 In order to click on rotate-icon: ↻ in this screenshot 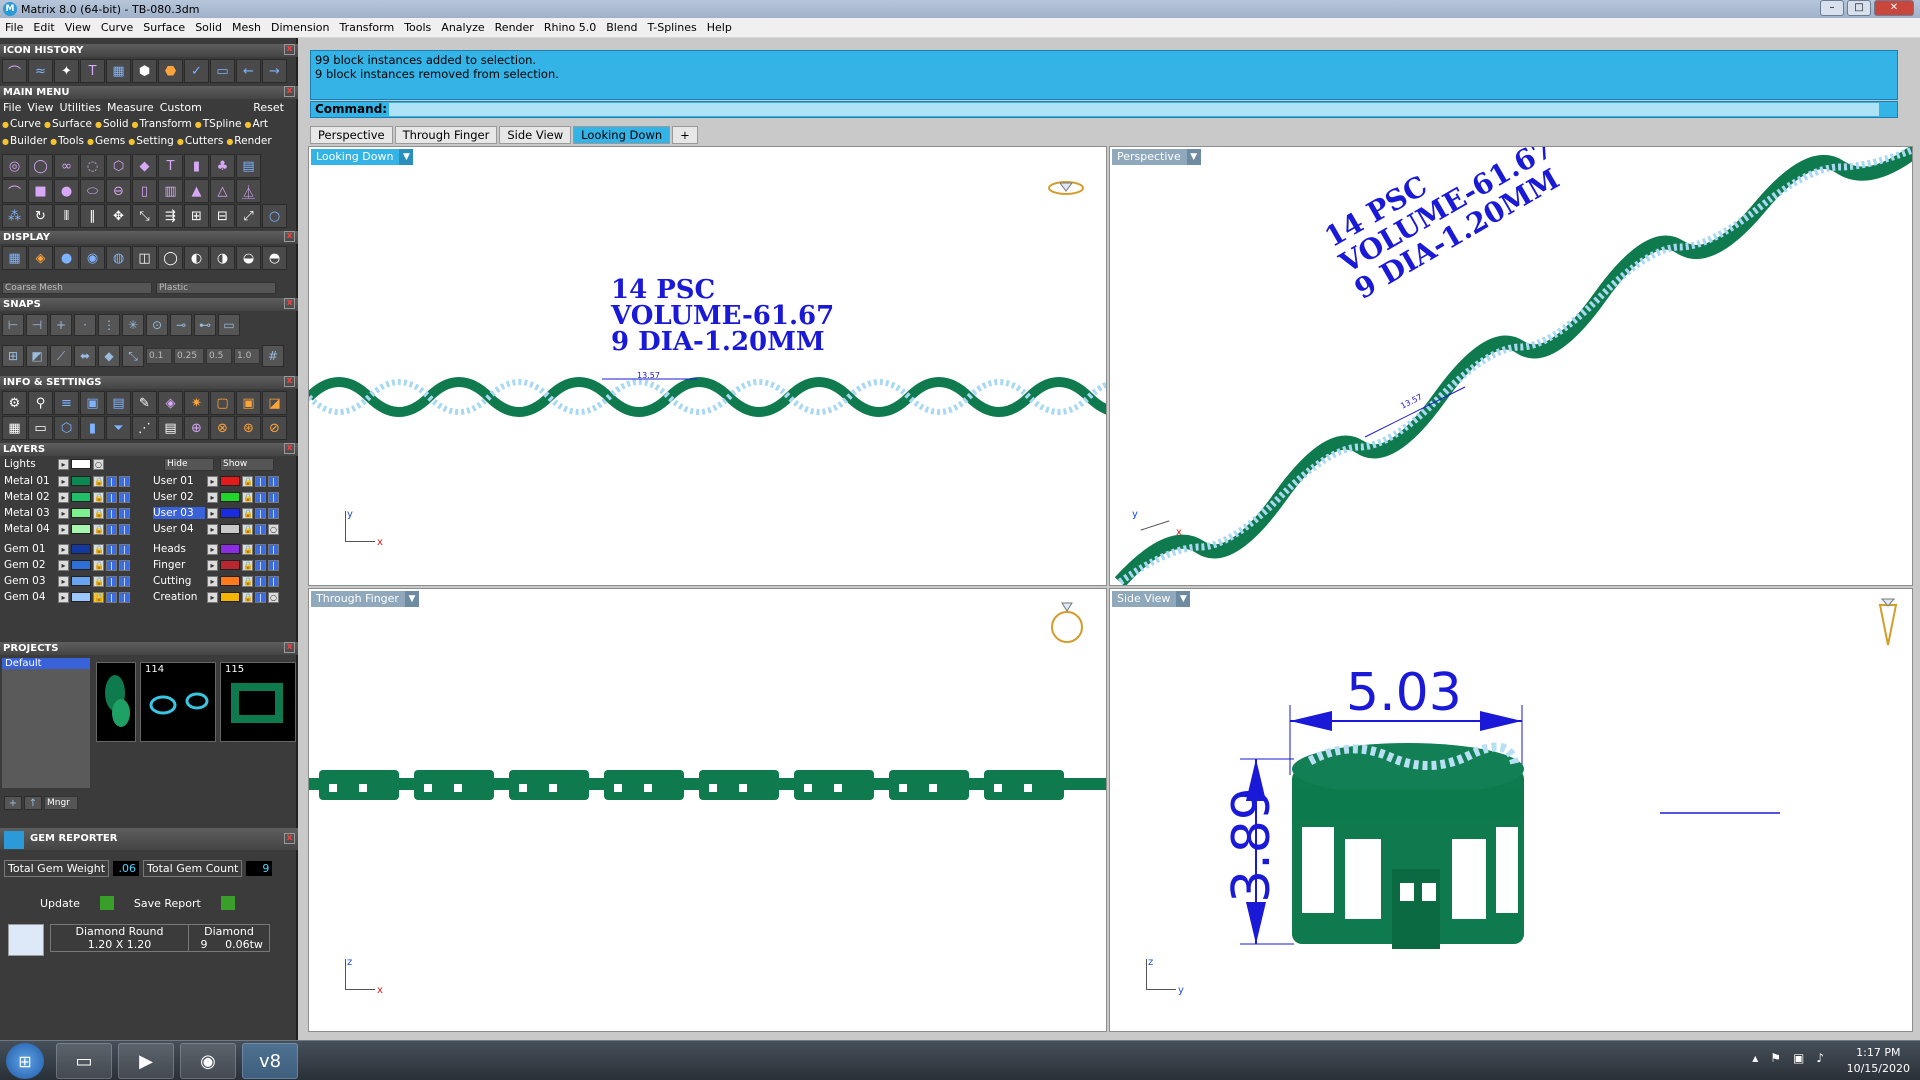, I will do `click(40, 216)`.